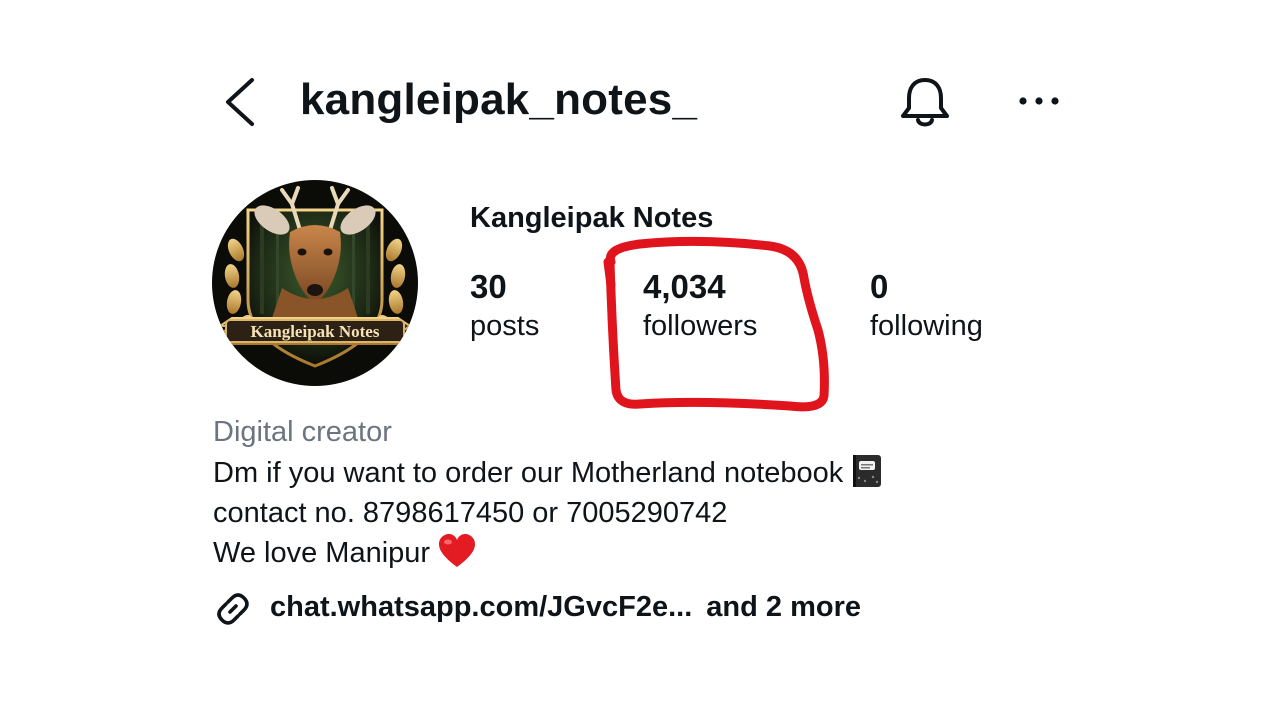 The width and height of the screenshot is (1280, 720). I want to click on profile-avatar: Kangleipak Notes, so click(315, 283).